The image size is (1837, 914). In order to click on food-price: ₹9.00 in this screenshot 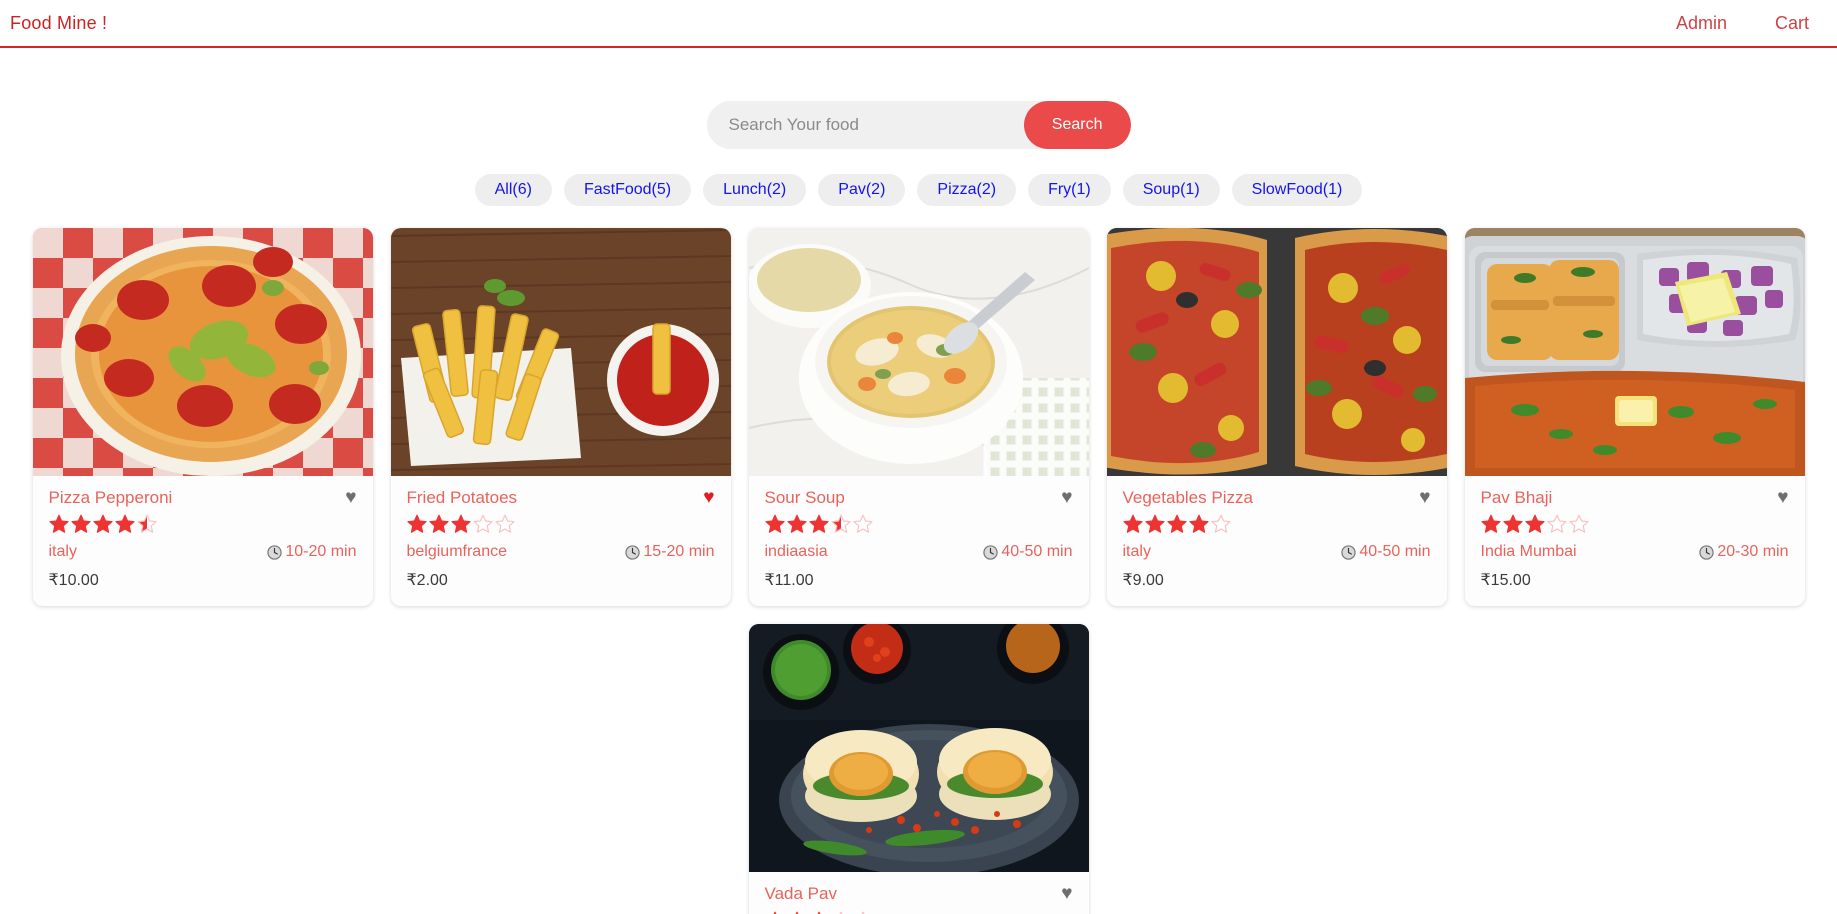, I will do `click(1143, 581)`.